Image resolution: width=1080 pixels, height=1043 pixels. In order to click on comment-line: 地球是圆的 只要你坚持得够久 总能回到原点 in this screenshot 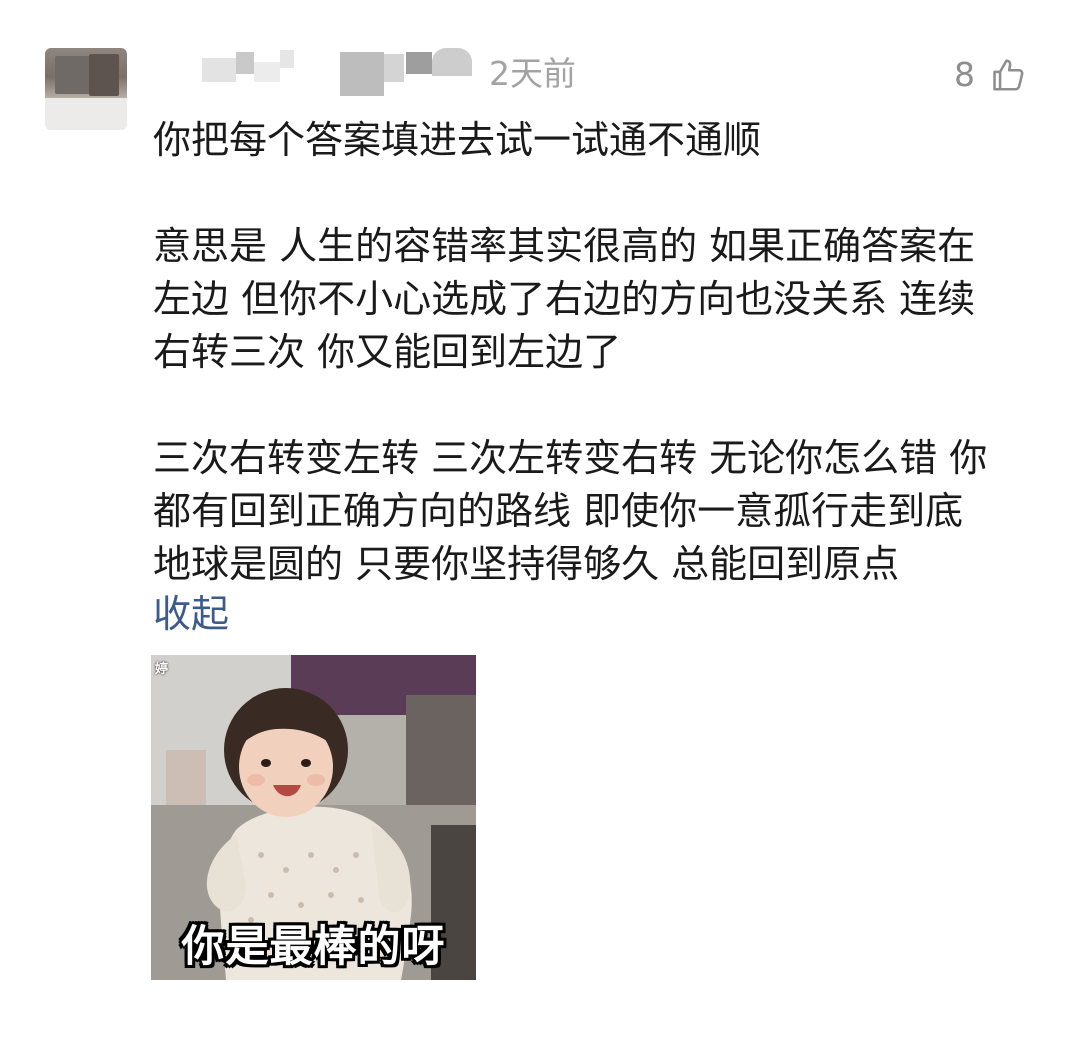, I will do `click(526, 564)`.